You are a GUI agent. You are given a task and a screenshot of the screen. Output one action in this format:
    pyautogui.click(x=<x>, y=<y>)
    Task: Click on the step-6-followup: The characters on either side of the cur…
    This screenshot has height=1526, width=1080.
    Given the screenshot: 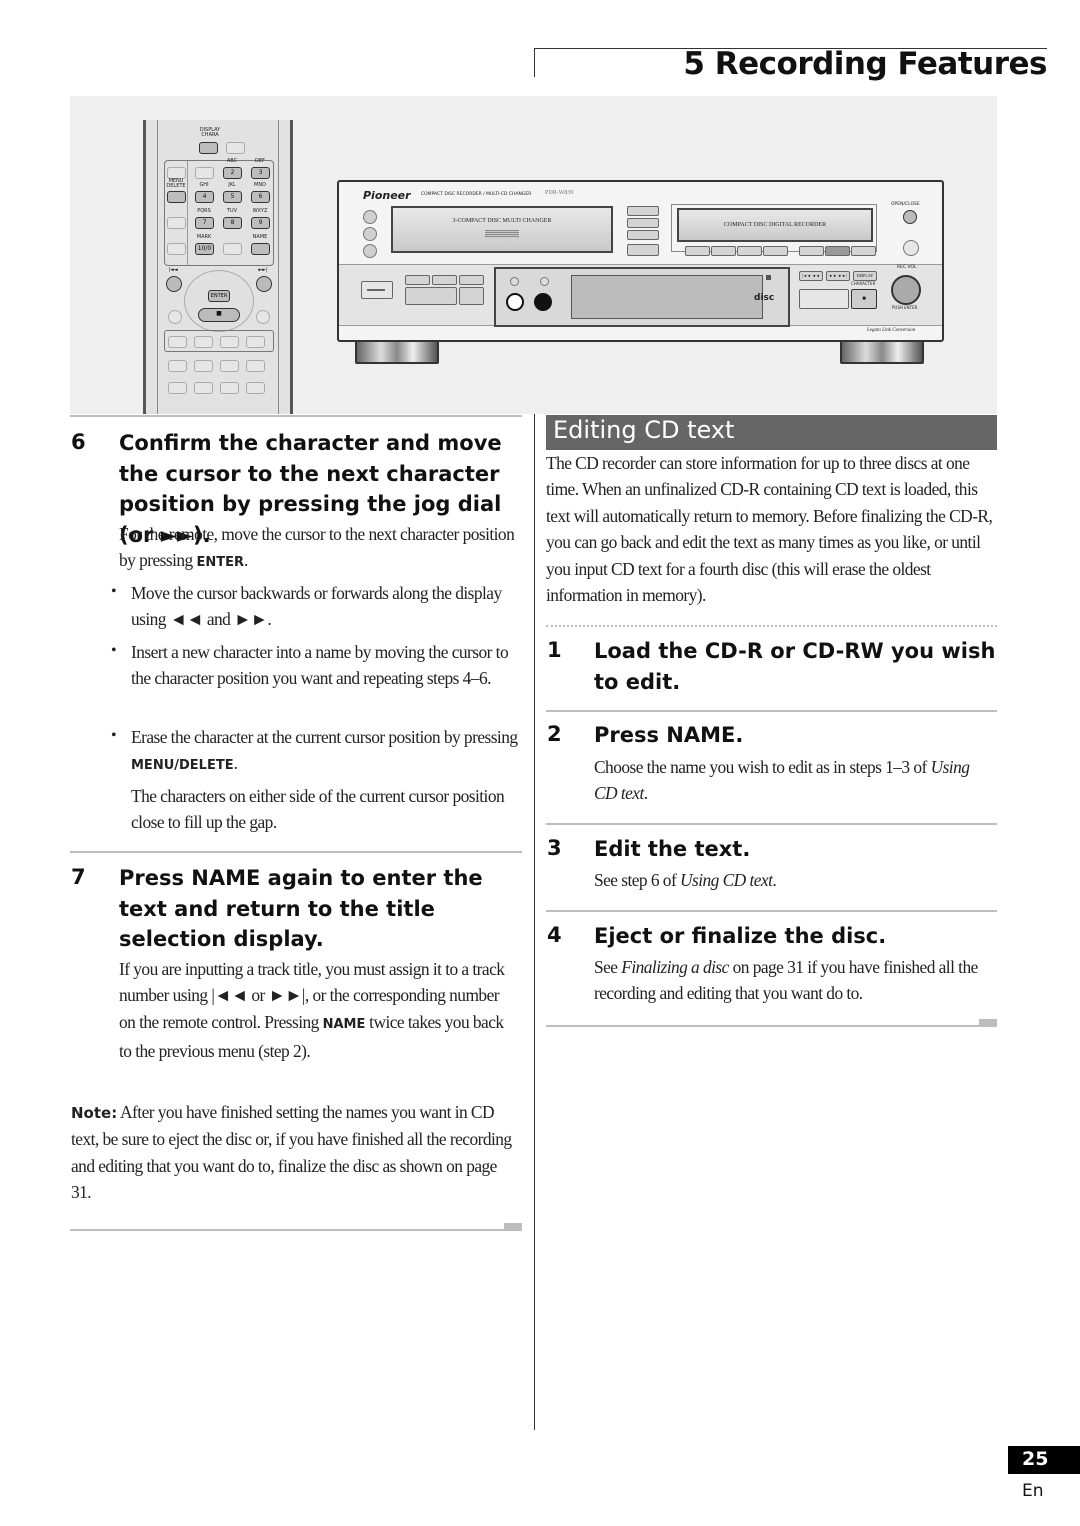 What is the action you would take?
    pyautogui.click(x=318, y=809)
    